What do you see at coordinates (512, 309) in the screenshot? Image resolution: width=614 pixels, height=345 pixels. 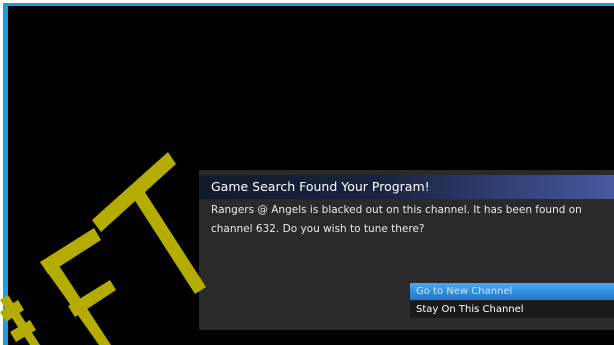 I see `stay-on-this-channel-button: Stay On This Channel` at bounding box center [512, 309].